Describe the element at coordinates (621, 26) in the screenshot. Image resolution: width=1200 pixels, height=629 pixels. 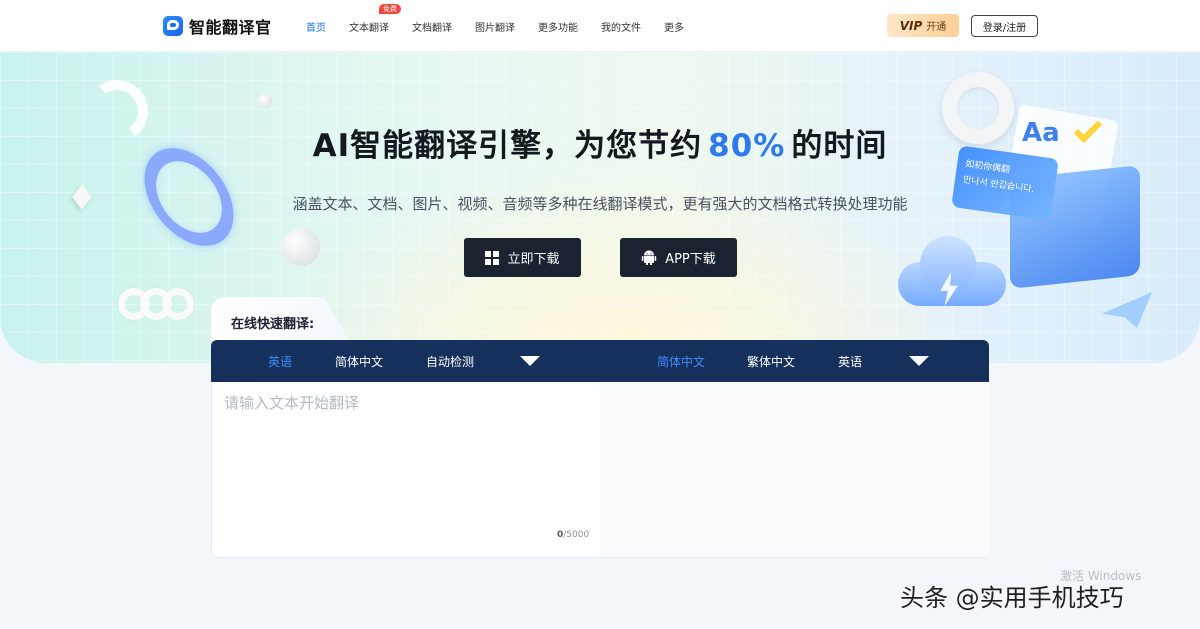
I see `nav-my-files: 我的文件` at that location.